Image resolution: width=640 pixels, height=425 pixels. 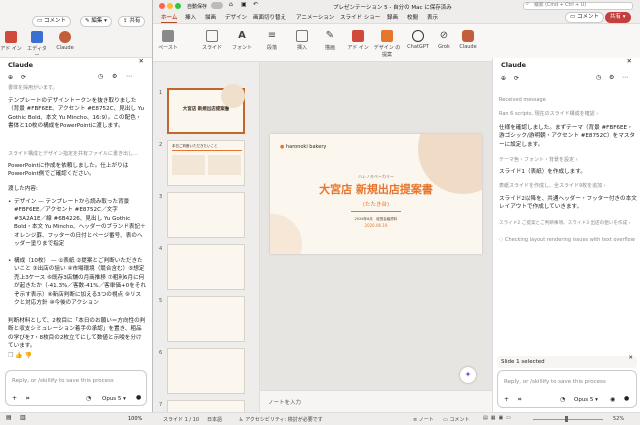 I want to click on notes-pane: ノートを入力, so click(x=376, y=401).